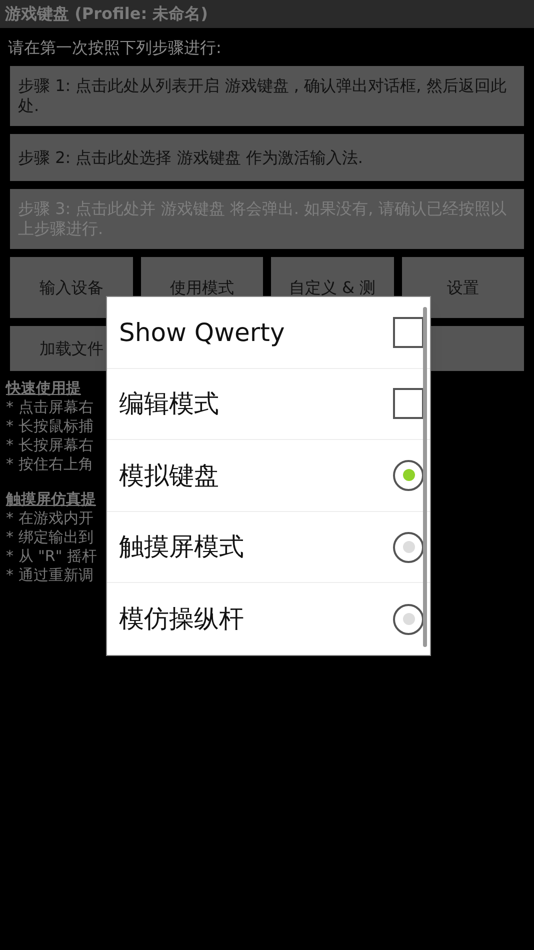  What do you see at coordinates (182, 547) in the screenshot?
I see `option-label: 触摸屏模式` at bounding box center [182, 547].